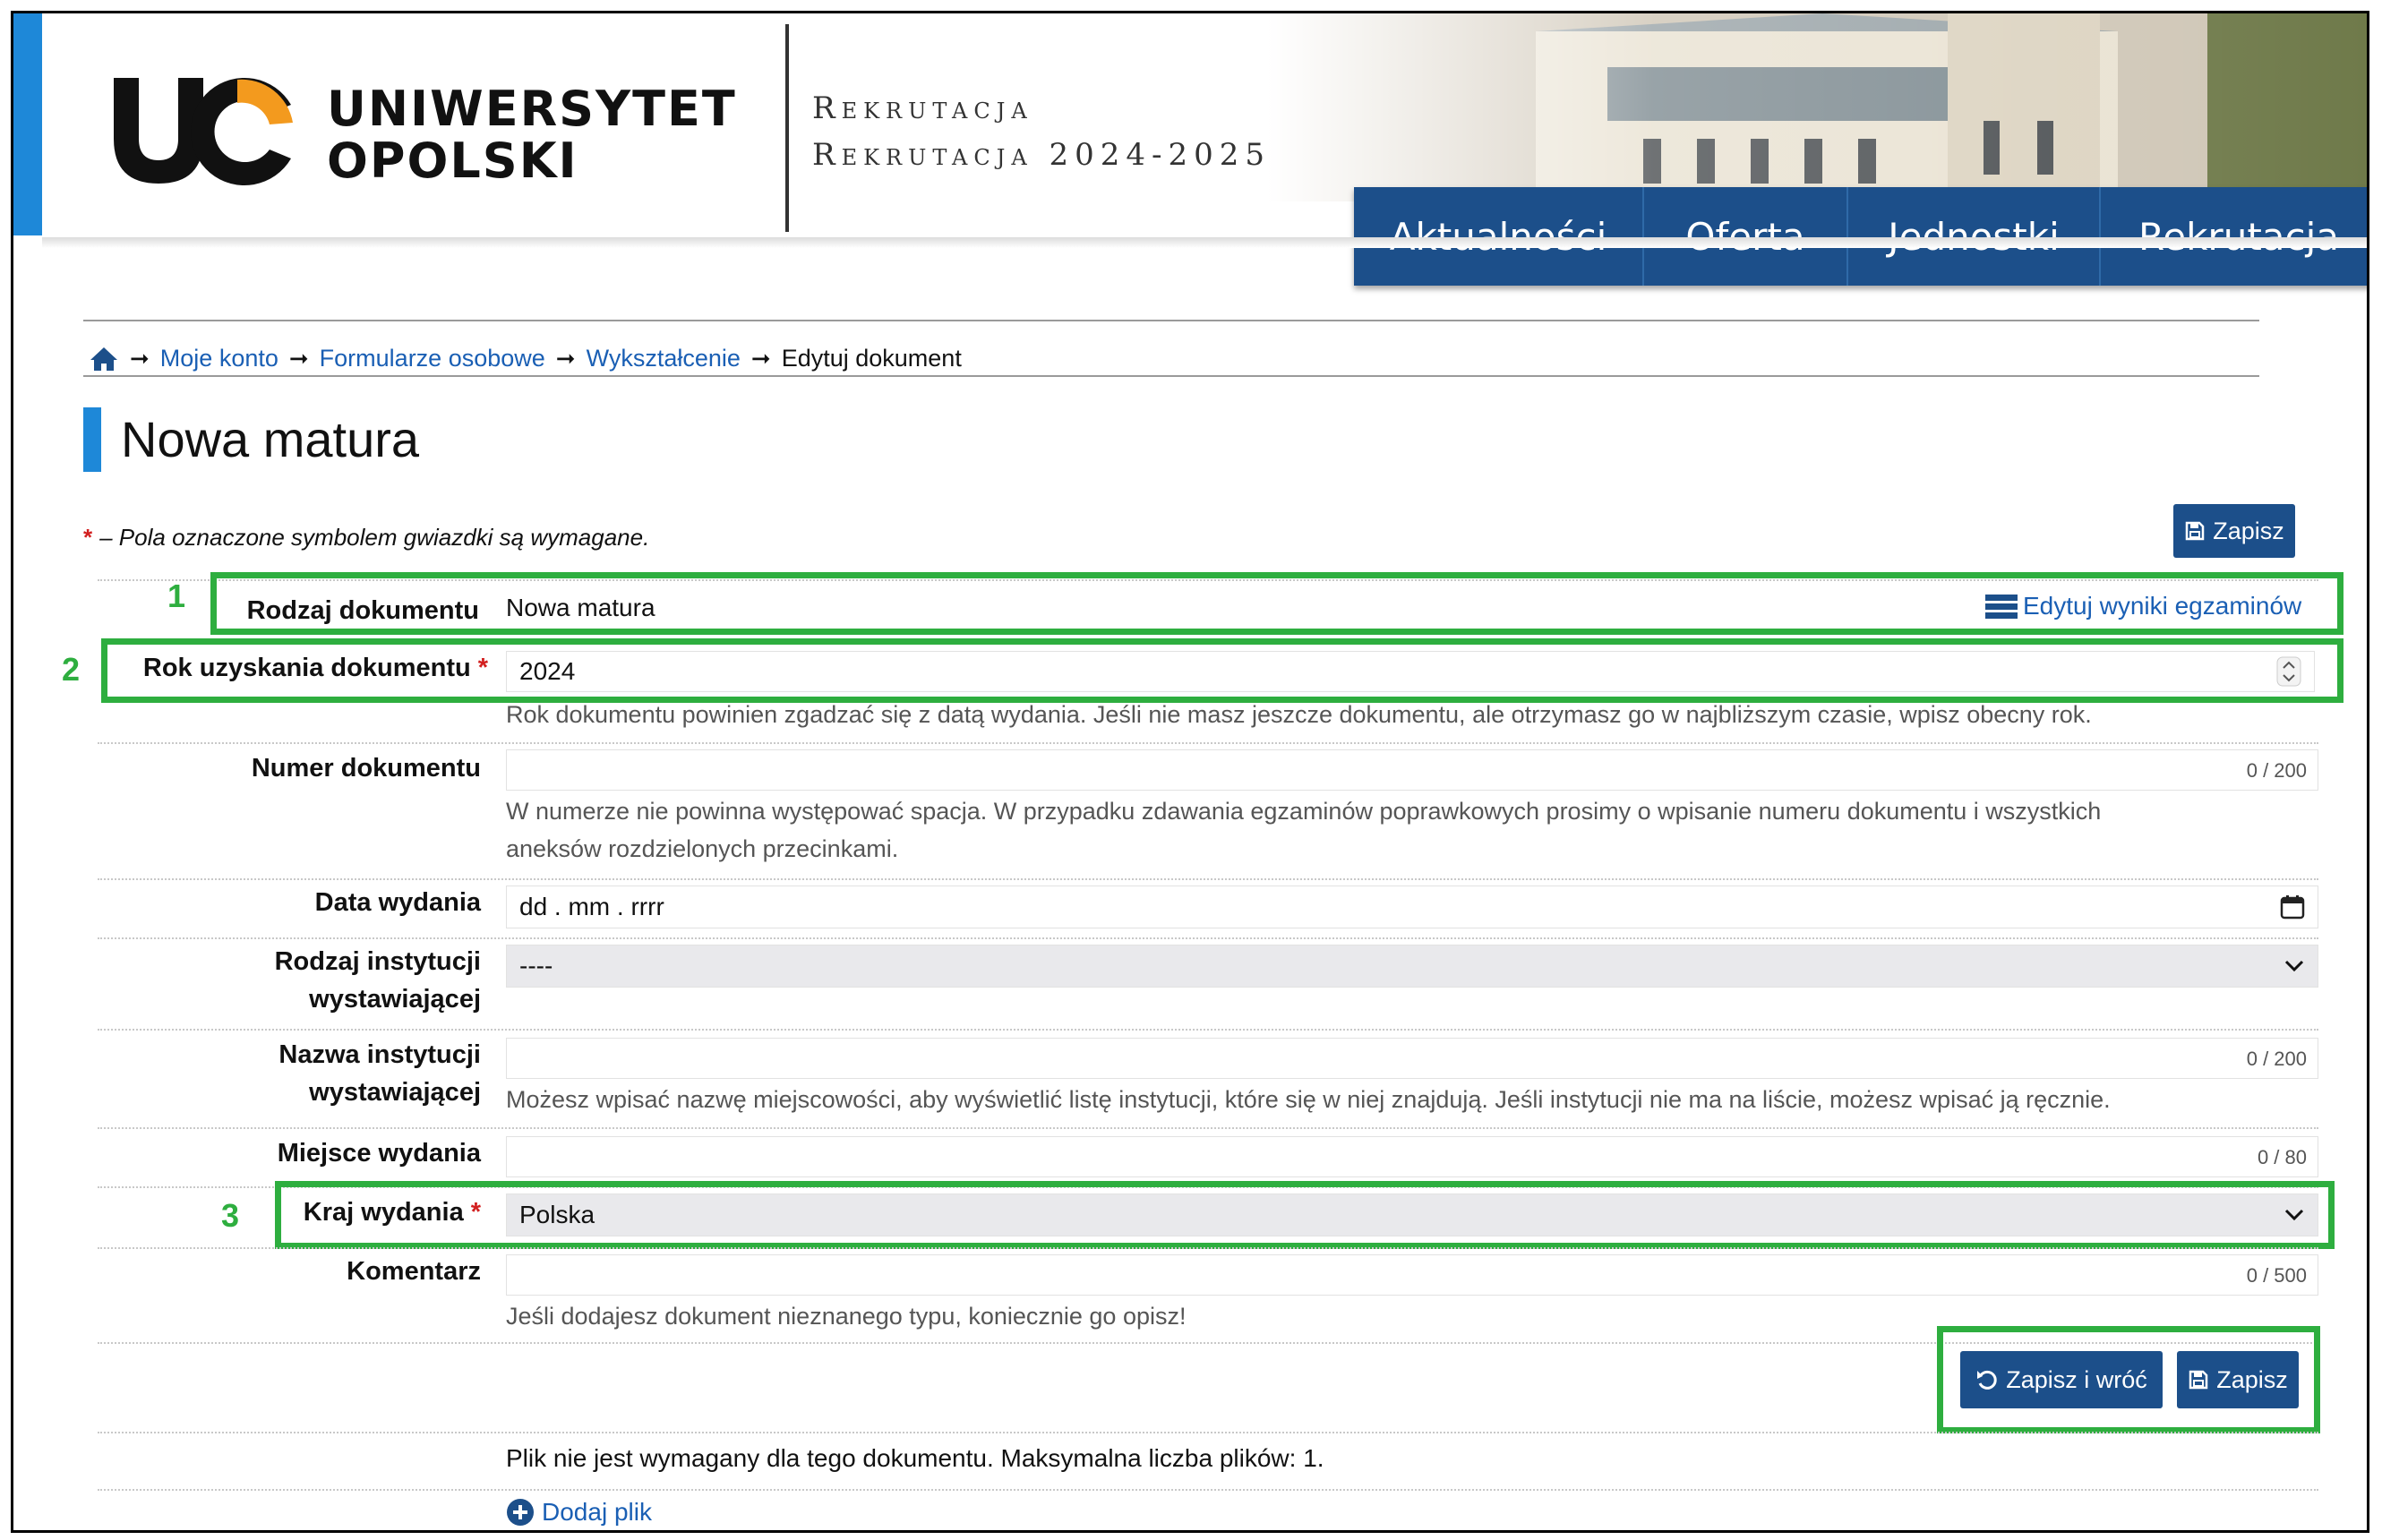  Describe the element at coordinates (580, 607) in the screenshot. I see `doc-type-value: Nowa matura` at that location.